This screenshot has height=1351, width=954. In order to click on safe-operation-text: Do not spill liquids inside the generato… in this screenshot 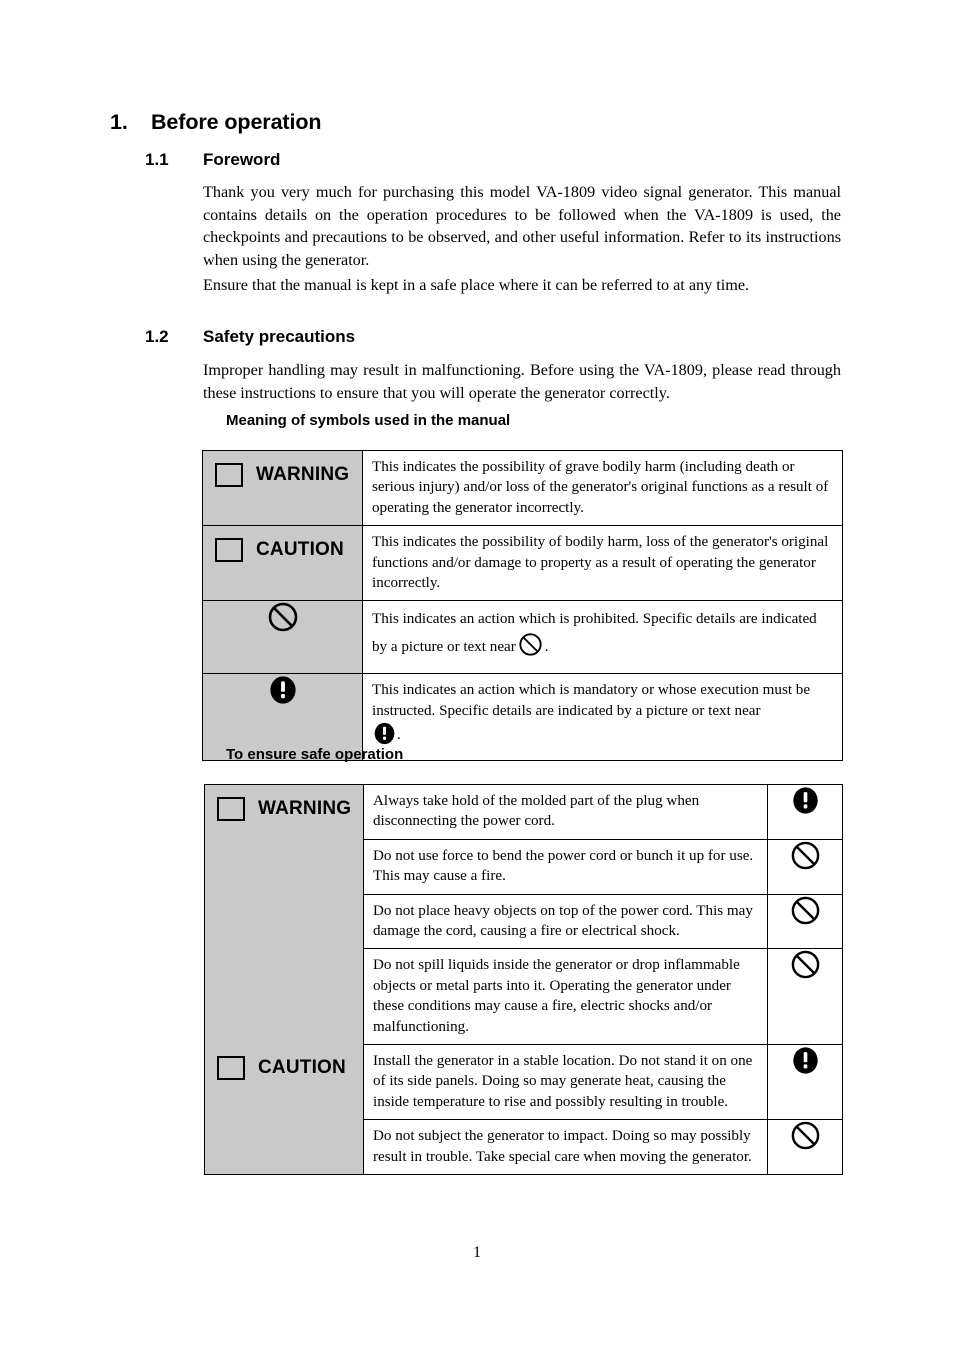, I will do `click(556, 996)`.